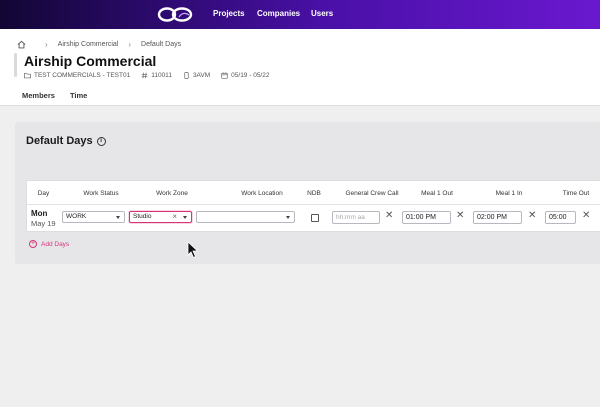 This screenshot has width=600, height=407. Describe the element at coordinates (193, 250) in the screenshot. I see `mouse-cursor` at that location.